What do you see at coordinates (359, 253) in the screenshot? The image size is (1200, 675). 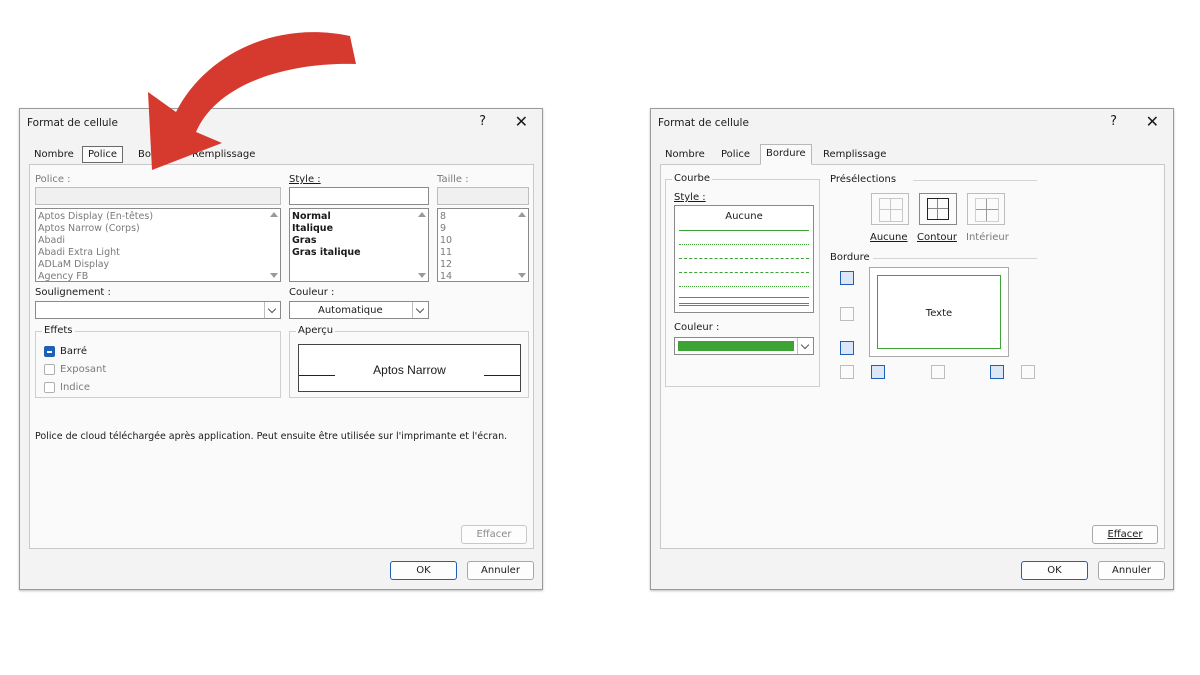 I see `list-item: Gras italique` at bounding box center [359, 253].